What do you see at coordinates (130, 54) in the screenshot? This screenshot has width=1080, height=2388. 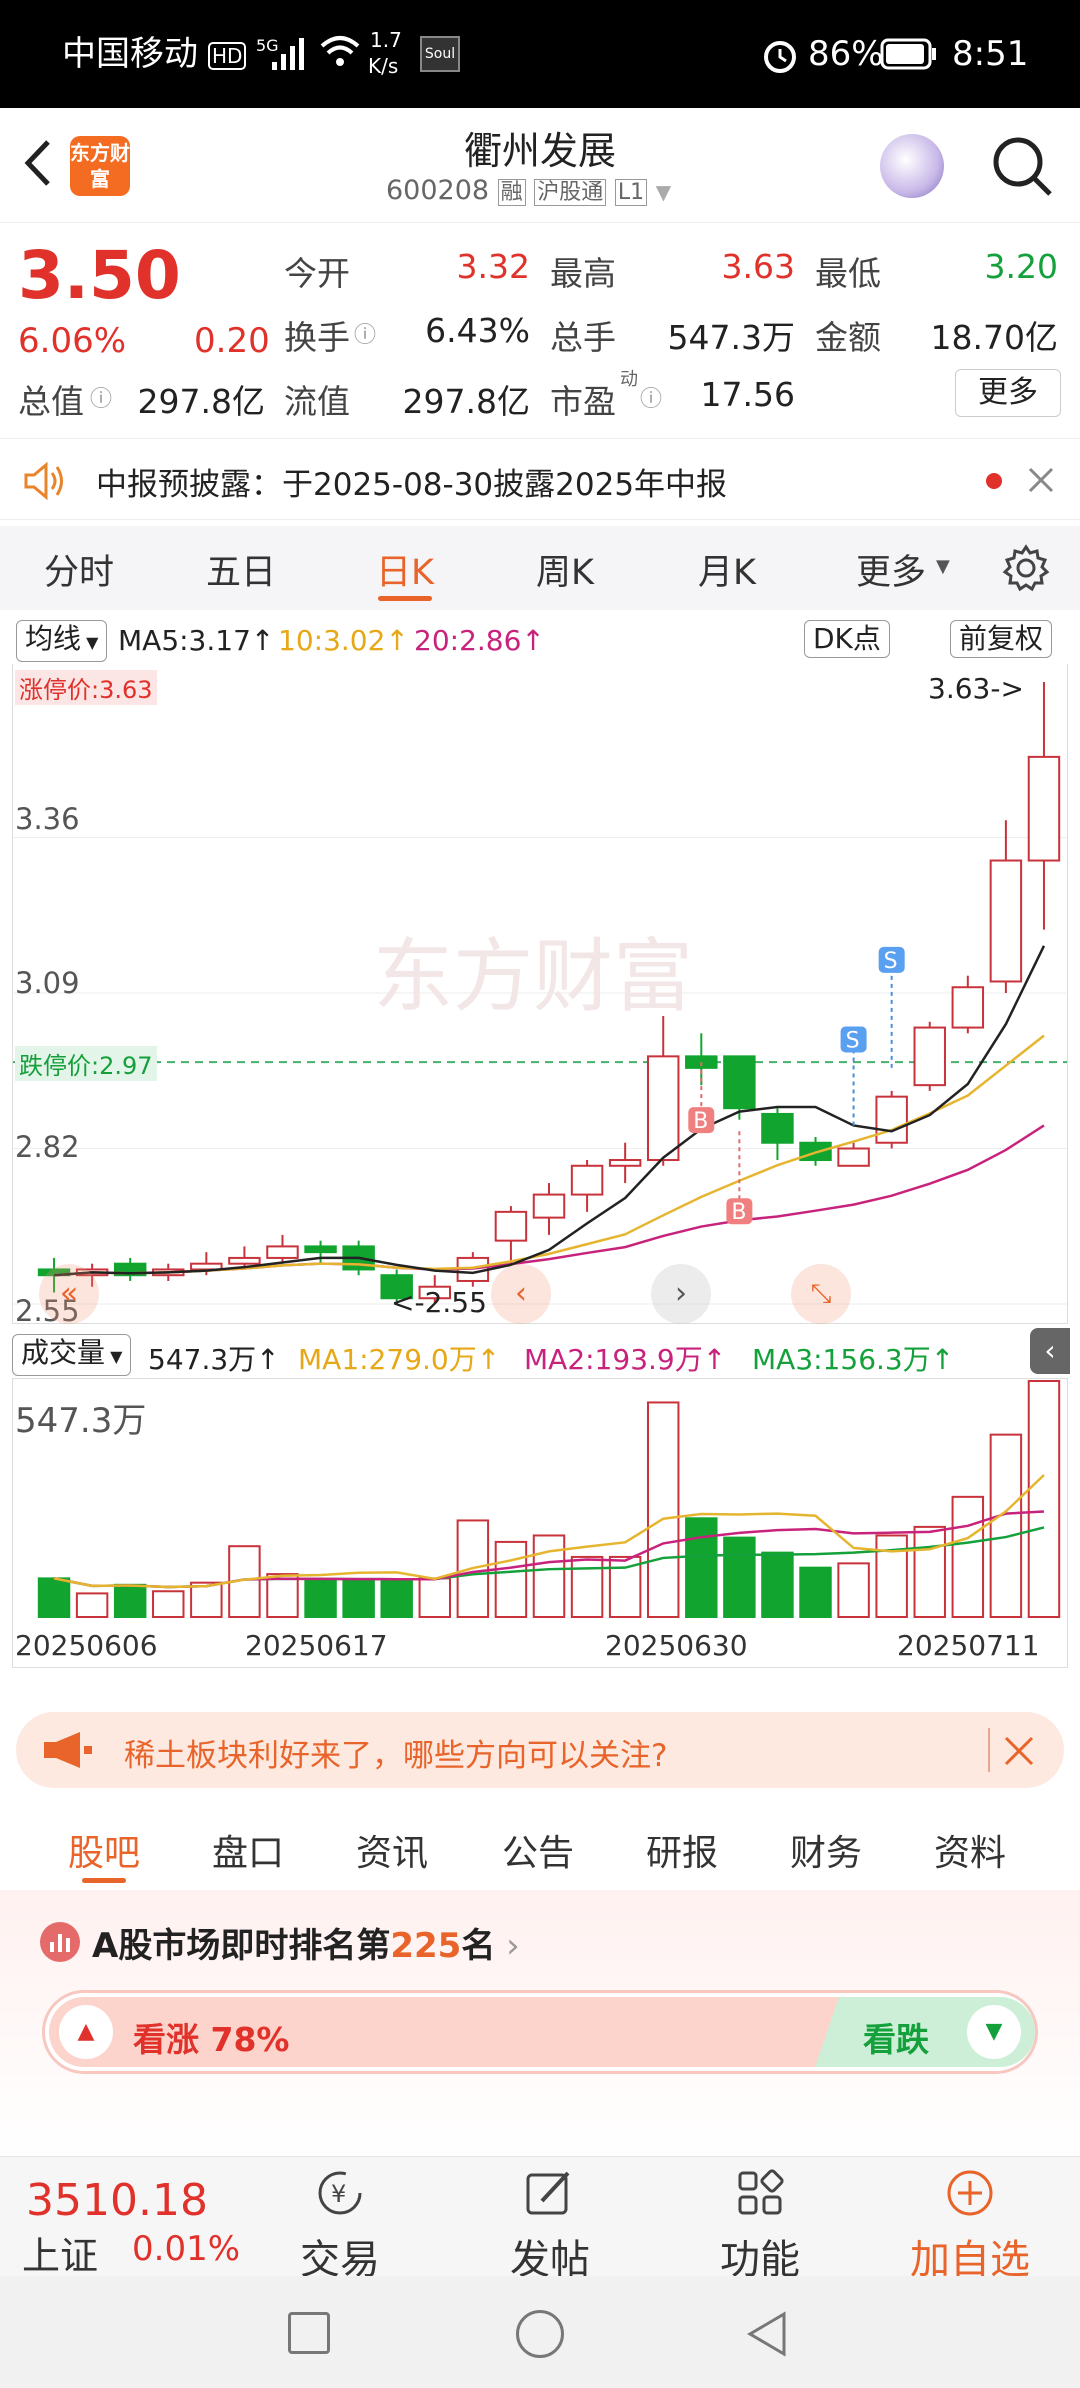 I see `carrier: 中国移动` at bounding box center [130, 54].